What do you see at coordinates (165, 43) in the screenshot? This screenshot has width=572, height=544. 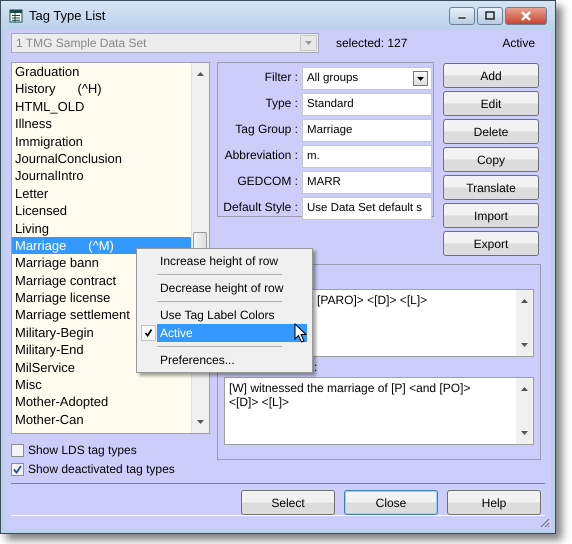 I see `data-set-dropdown: 1 TMG Sample Data Set` at bounding box center [165, 43].